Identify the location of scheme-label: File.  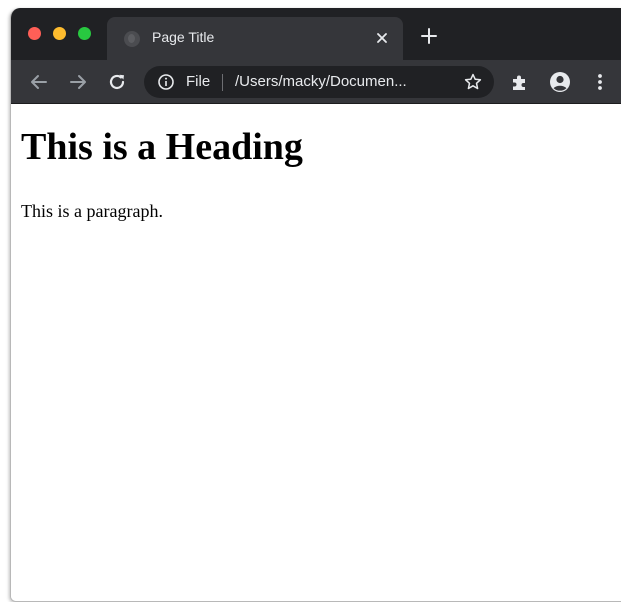
(198, 81).